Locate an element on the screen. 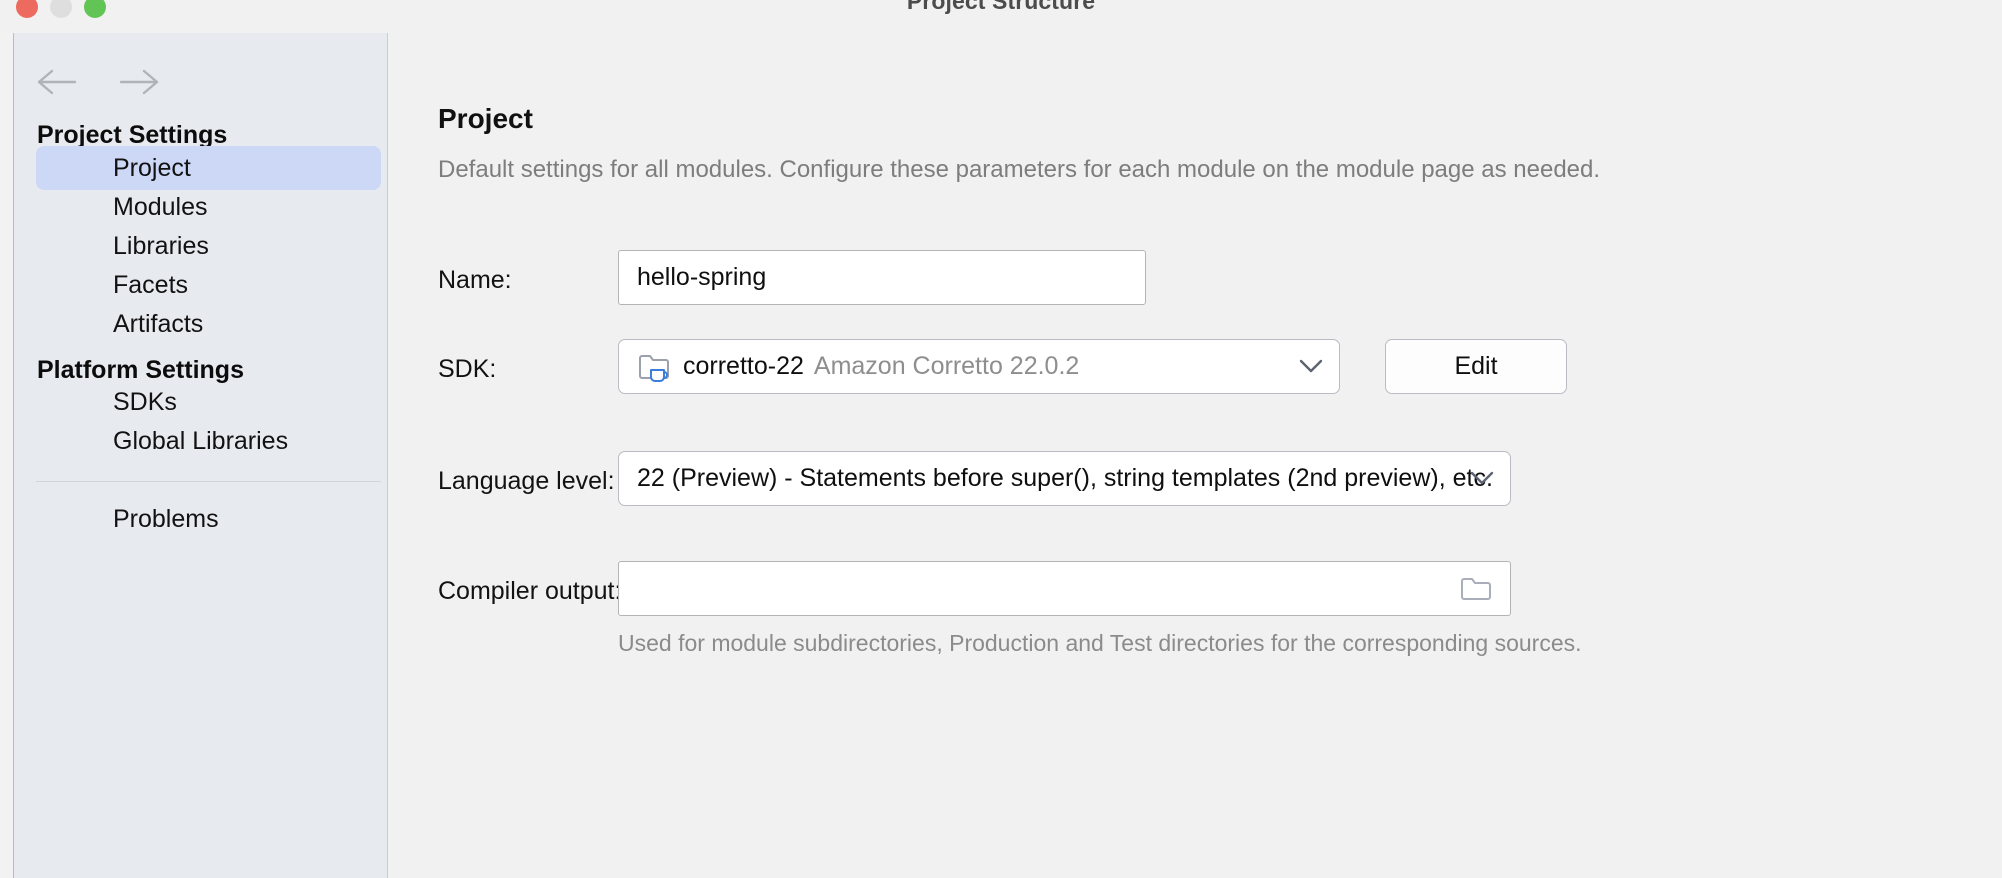 The height and width of the screenshot is (878, 2002). language-level-label: Language level: is located at coordinates (526, 480).